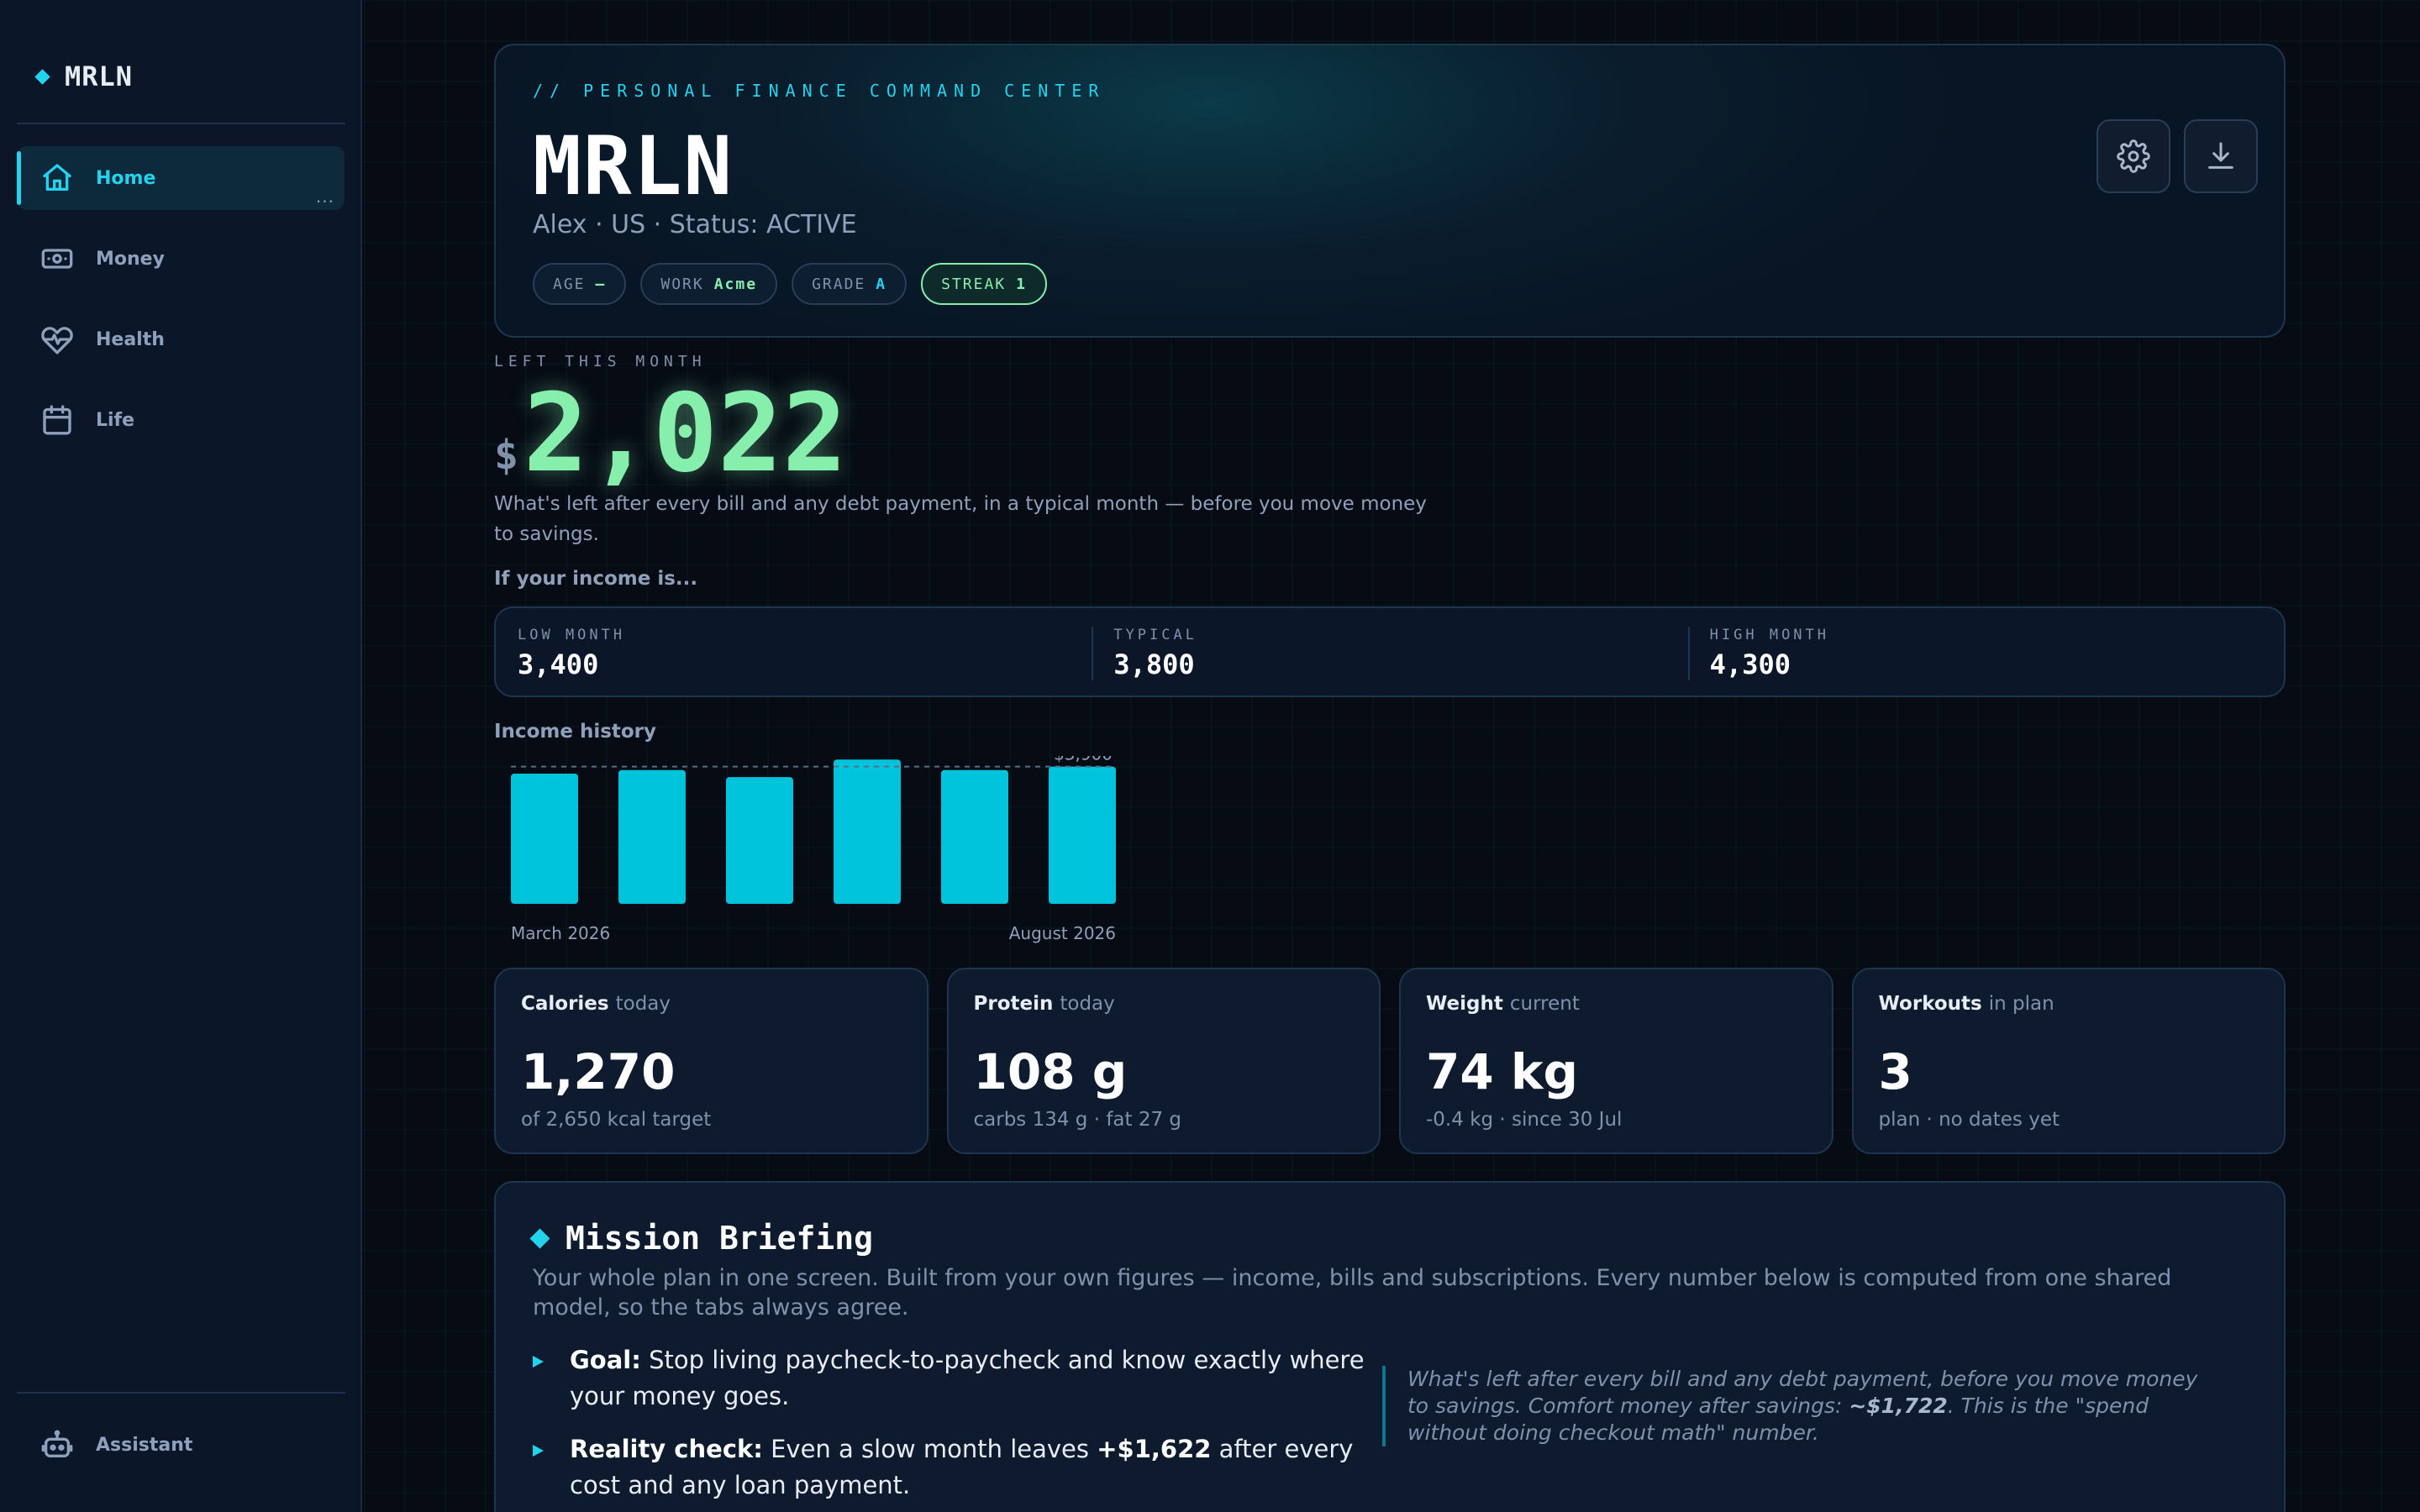  What do you see at coordinates (1014, 1004) in the screenshot?
I see `card-title: Protein` at bounding box center [1014, 1004].